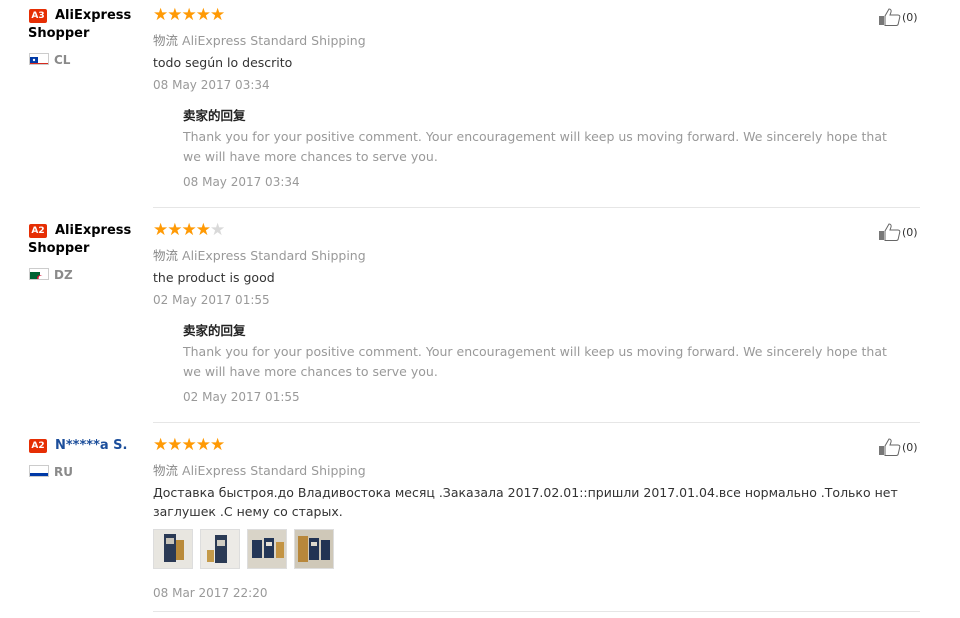  I want to click on buyer-name: N*****a S., so click(84, 446).